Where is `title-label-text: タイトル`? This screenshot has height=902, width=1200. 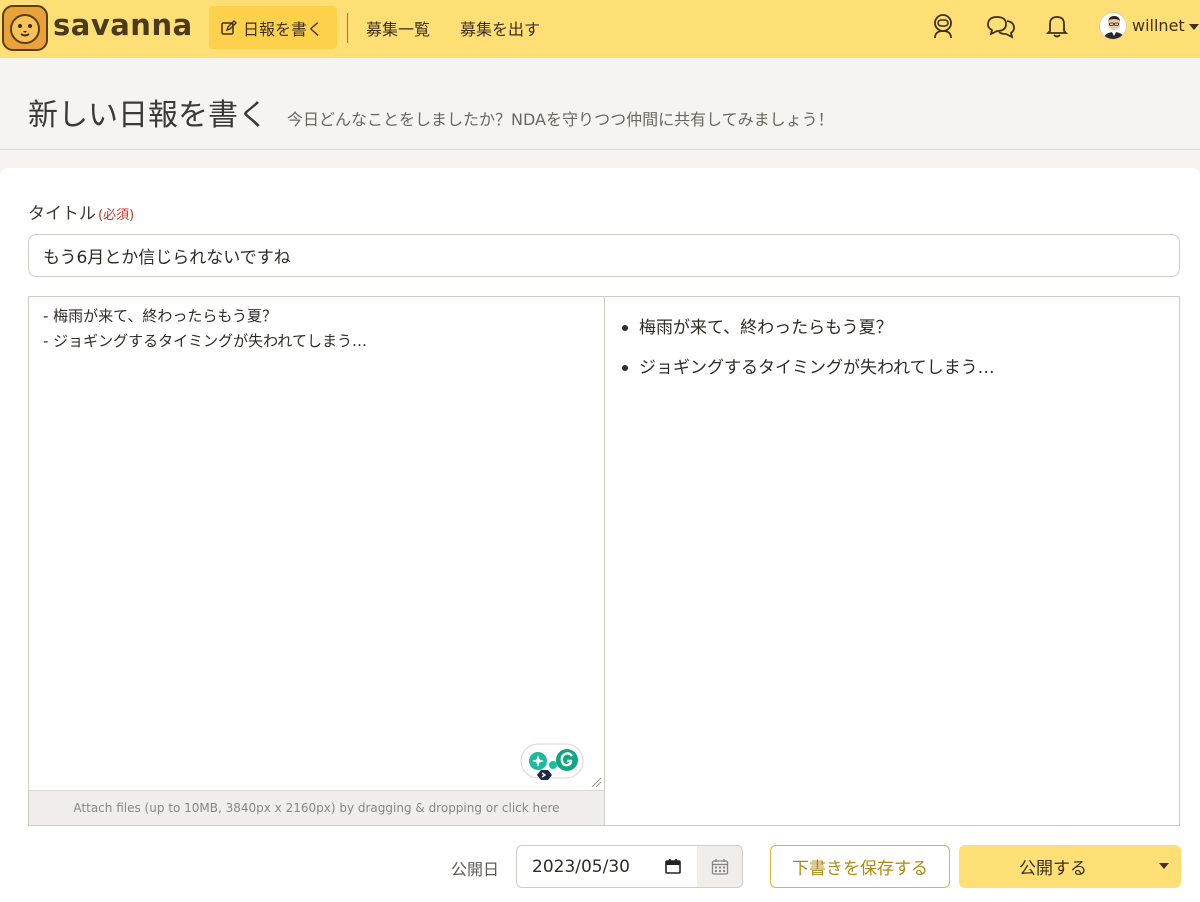
title-label-text: タイトル is located at coordinates (62, 214).